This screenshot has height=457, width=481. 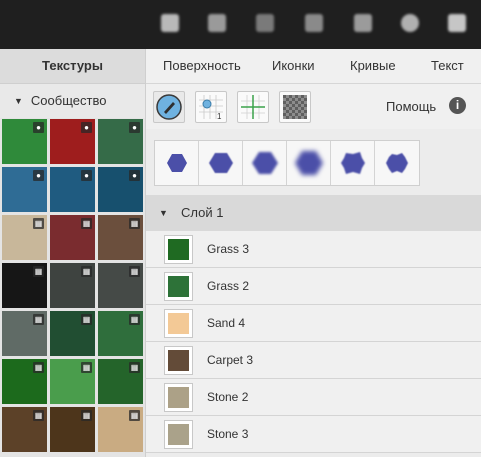 What do you see at coordinates (230, 360) in the screenshot?
I see `layer-item-name: Carpet 3` at bounding box center [230, 360].